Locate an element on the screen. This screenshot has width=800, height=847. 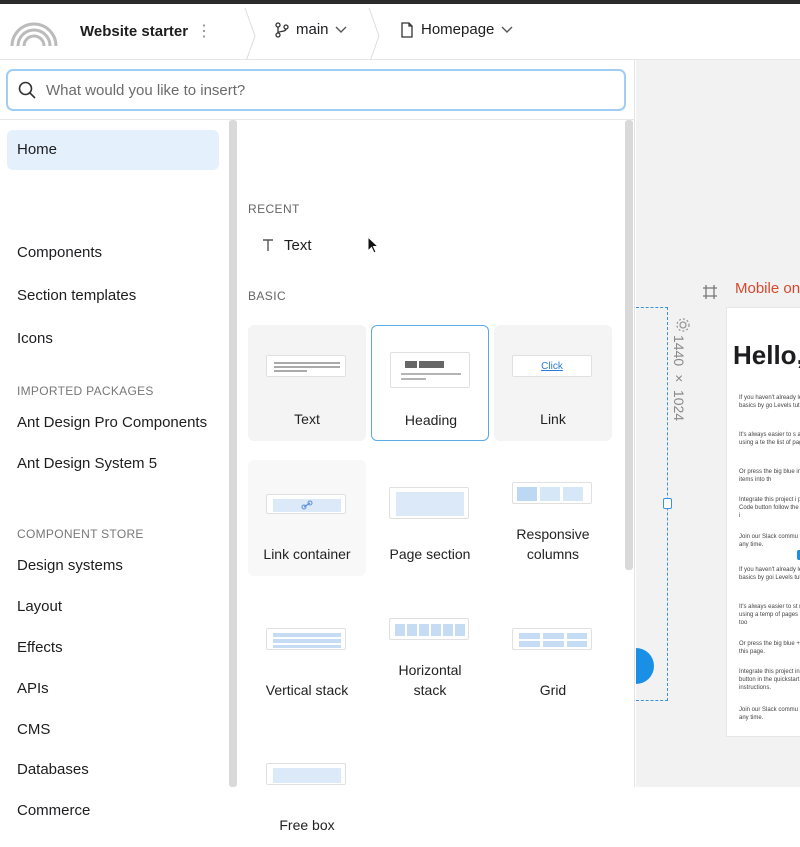
tile-page-section: Page section is located at coordinates (430, 518).